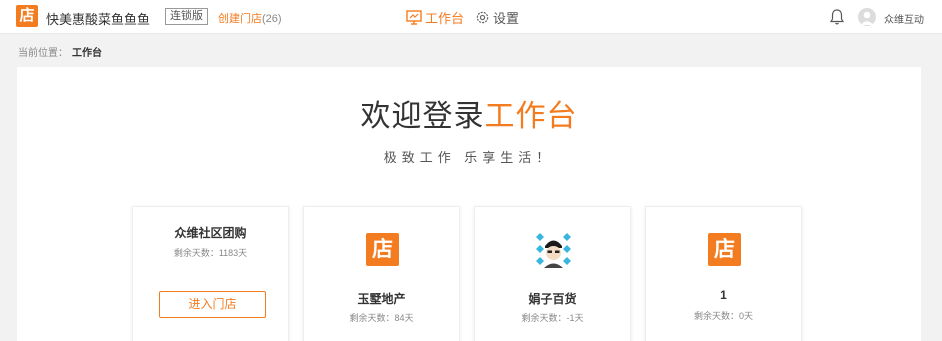 This screenshot has width=942, height=341. Describe the element at coordinates (471, 17) in the screenshot. I see `top-bar: 店 快美惠酸菜鱼鱼鱼 连锁版 创建门店(26) 工作台 设置 众维互动` at that location.